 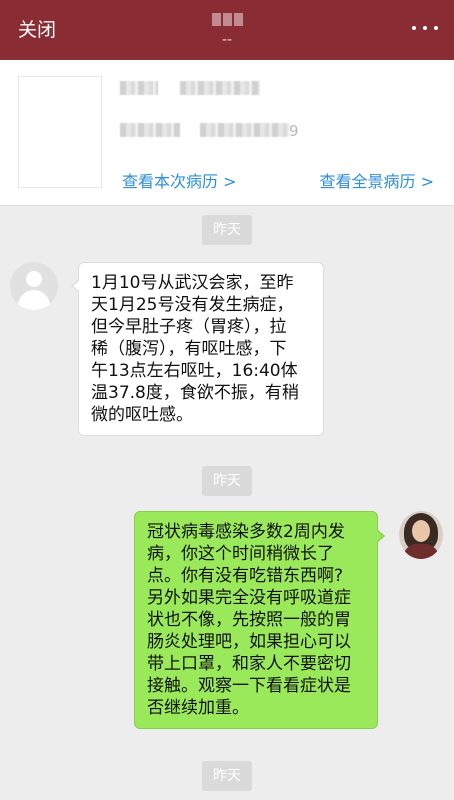 What do you see at coordinates (34, 286) in the screenshot?
I see `patient-avatar-icon` at bounding box center [34, 286].